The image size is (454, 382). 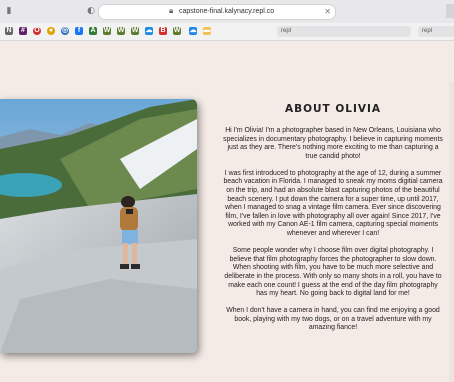 I want to click on notion-icon: N, so click(x=9, y=31).